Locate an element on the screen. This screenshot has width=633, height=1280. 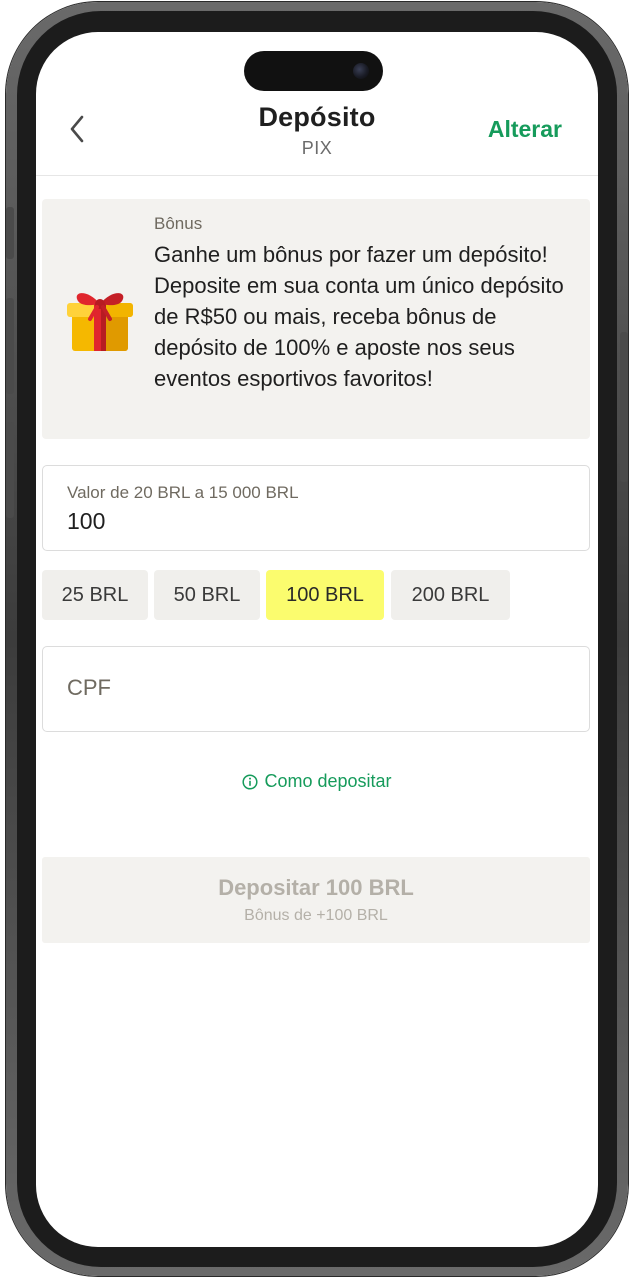
deposit-button-bonus: Bônus de +100 BRL is located at coordinates (316, 915).